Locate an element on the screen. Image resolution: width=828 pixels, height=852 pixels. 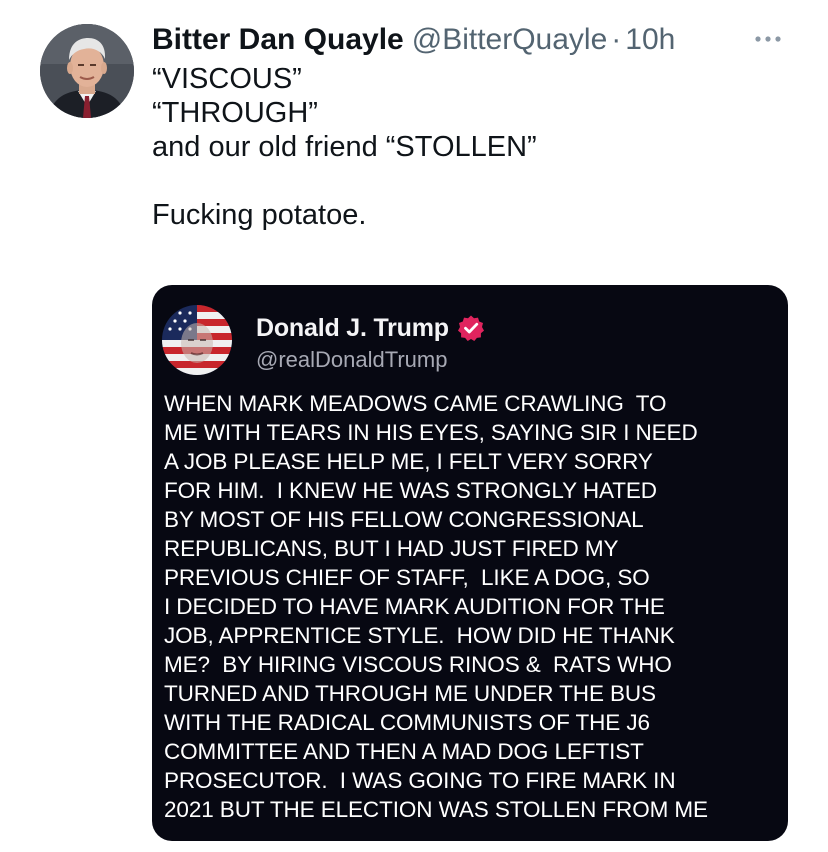
embedded-text-line: COMMITTEE AND THEN A MAD DOG LEFTIST is located at coordinates (404, 751).